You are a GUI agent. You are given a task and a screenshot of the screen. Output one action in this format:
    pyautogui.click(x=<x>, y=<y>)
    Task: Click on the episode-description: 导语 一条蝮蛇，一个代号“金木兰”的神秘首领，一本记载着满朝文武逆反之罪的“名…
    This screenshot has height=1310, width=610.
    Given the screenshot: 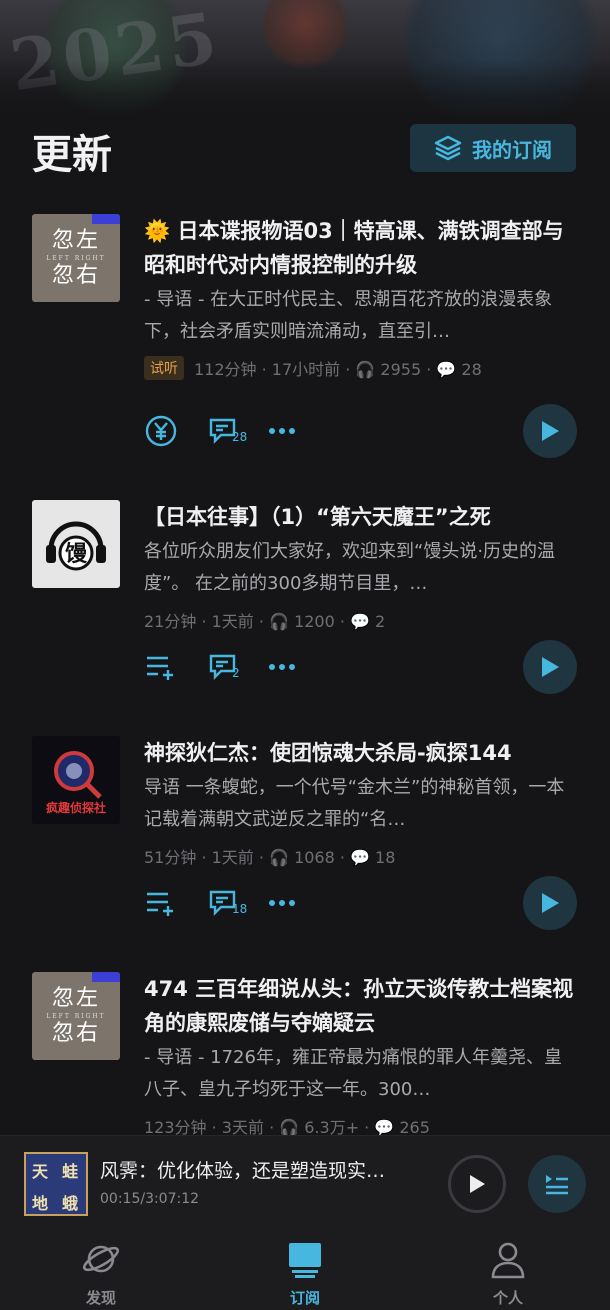 What is the action you would take?
    pyautogui.click(x=354, y=803)
    